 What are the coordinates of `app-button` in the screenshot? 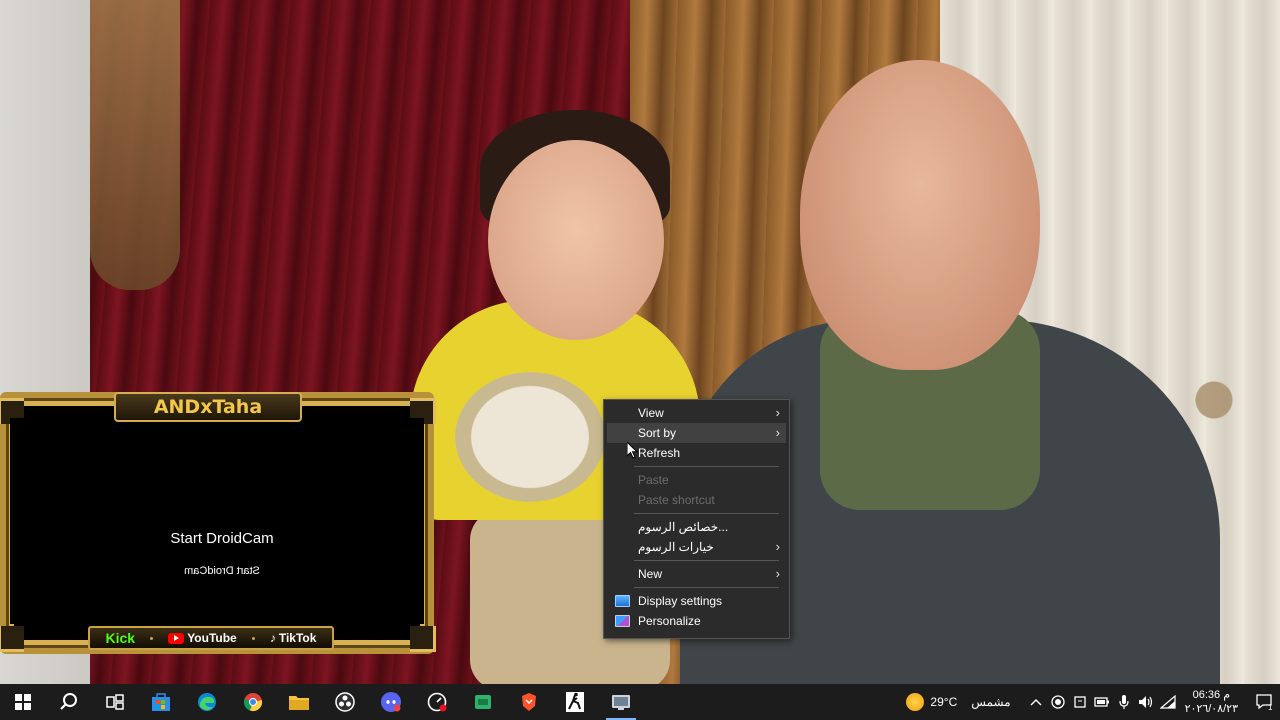 It's located at (575, 702).